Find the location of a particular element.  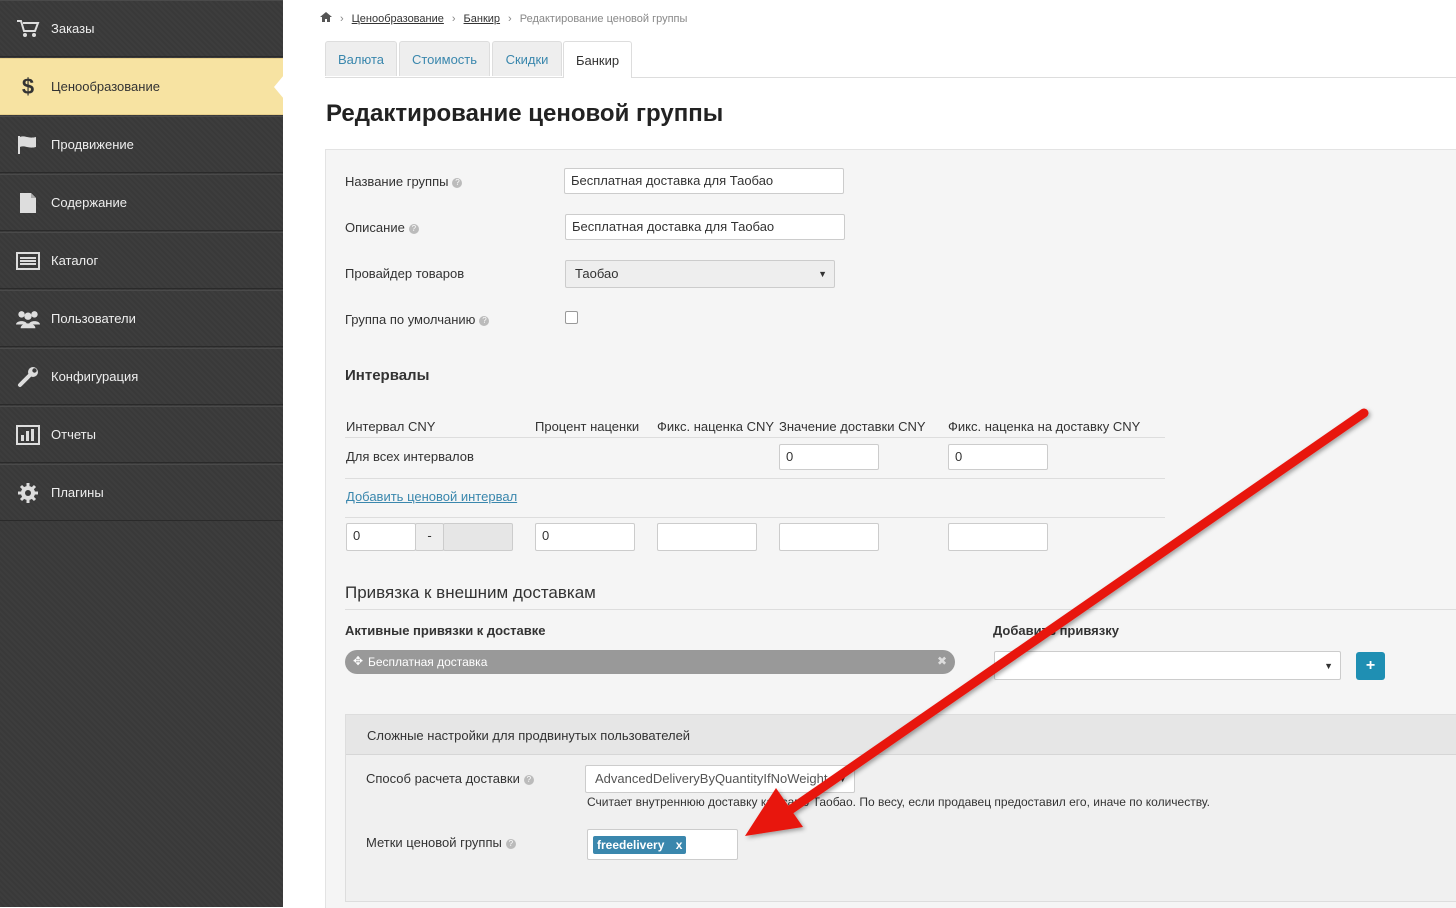

delivery-method-label: Способ расчета доставки? is located at coordinates (450, 778).